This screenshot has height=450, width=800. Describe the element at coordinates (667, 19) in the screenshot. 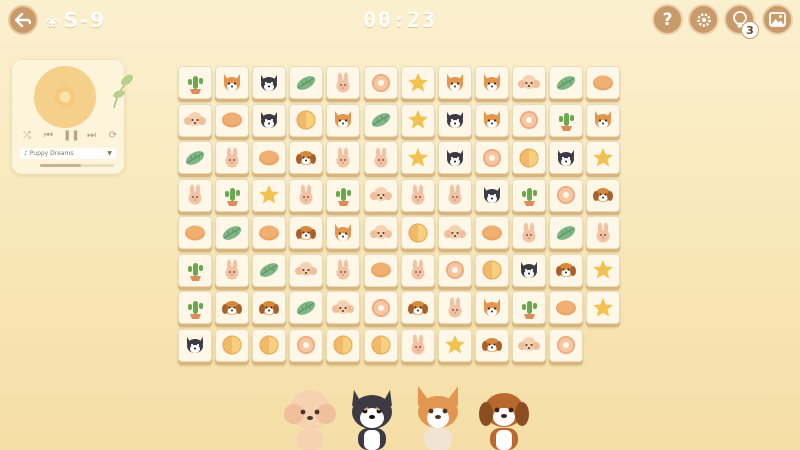

I see `help-button: ?` at that location.